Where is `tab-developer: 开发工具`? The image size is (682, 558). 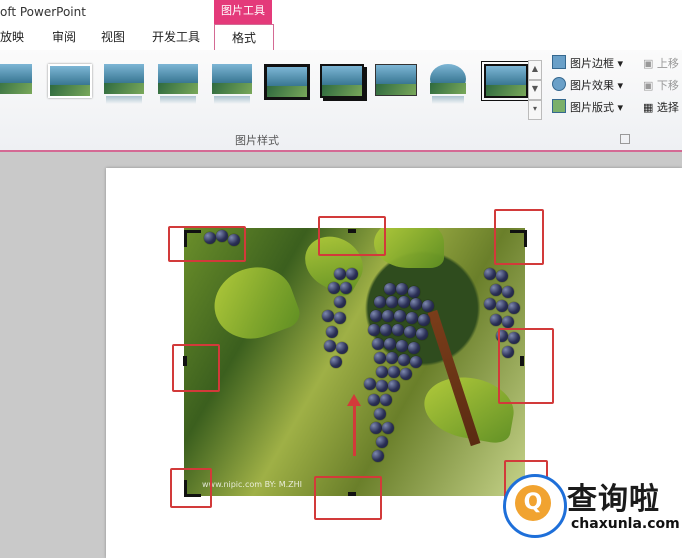 tab-developer: 开发工具 is located at coordinates (176, 36).